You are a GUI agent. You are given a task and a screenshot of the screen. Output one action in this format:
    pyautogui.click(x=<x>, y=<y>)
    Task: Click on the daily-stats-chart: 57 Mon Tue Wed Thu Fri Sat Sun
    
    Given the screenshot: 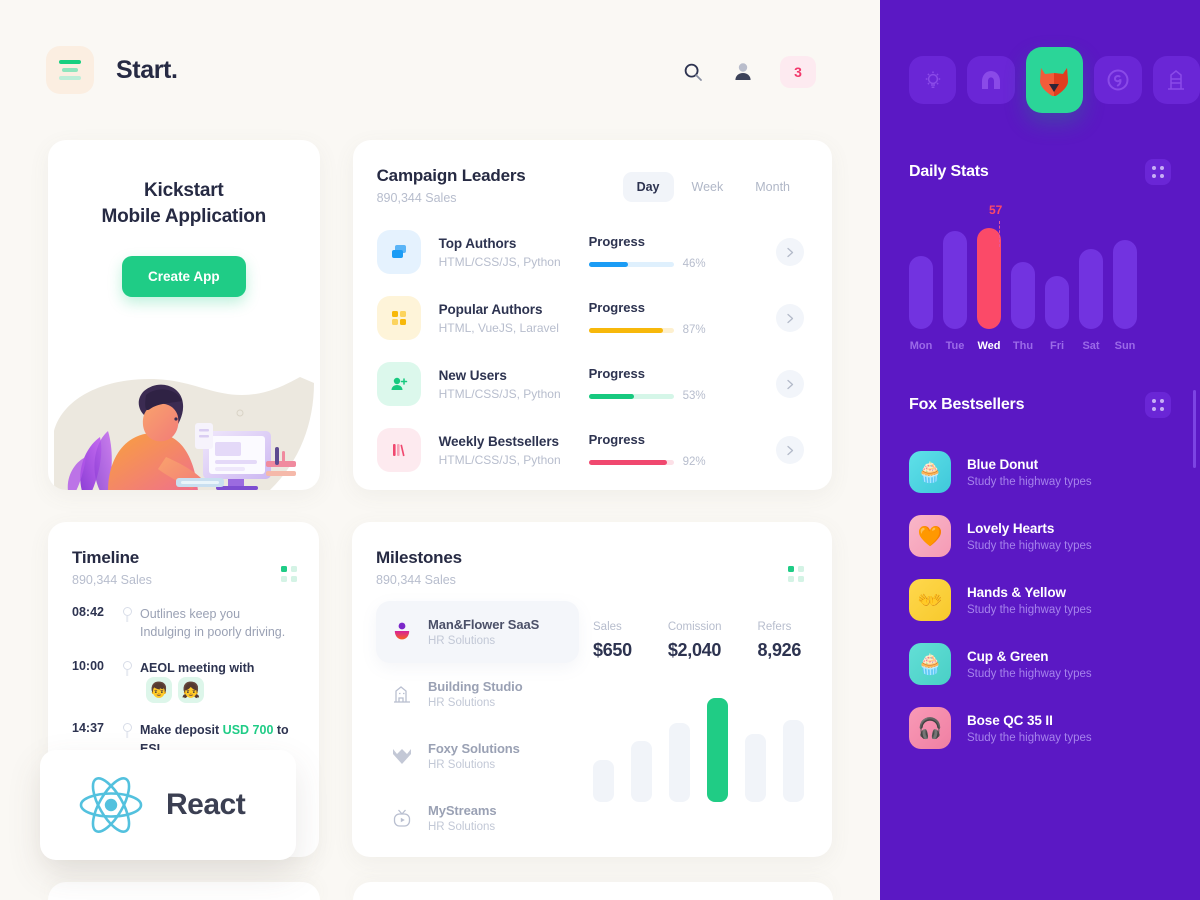 What is the action you would take?
    pyautogui.click(x=1040, y=277)
    